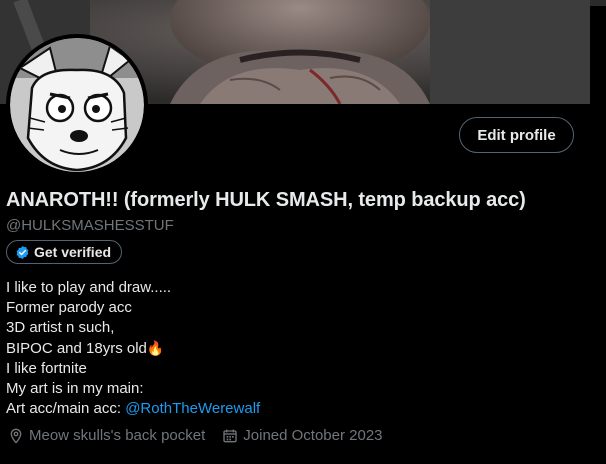 The image size is (606, 464). Describe the element at coordinates (66, 408) in the screenshot. I see `bio-link-prefix: Art acc/main acc:` at that location.